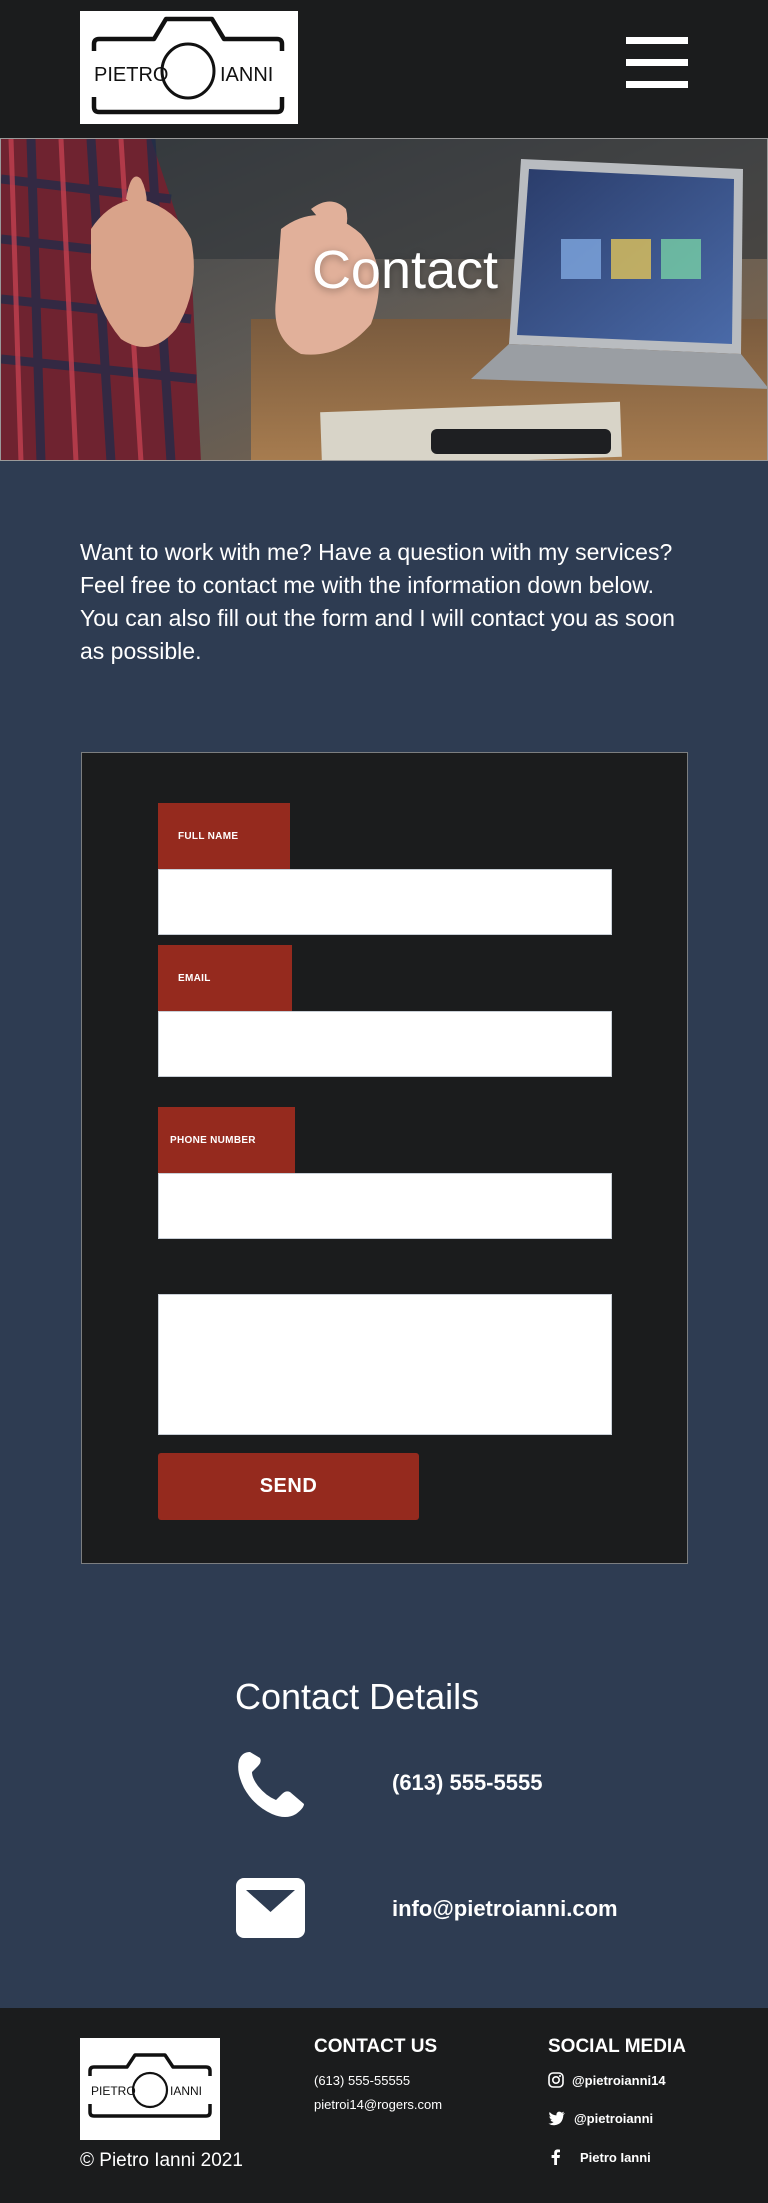 Image resolution: width=768 pixels, height=2203 pixels. What do you see at coordinates (270, 1908) in the screenshot?
I see `envelope-icon` at bounding box center [270, 1908].